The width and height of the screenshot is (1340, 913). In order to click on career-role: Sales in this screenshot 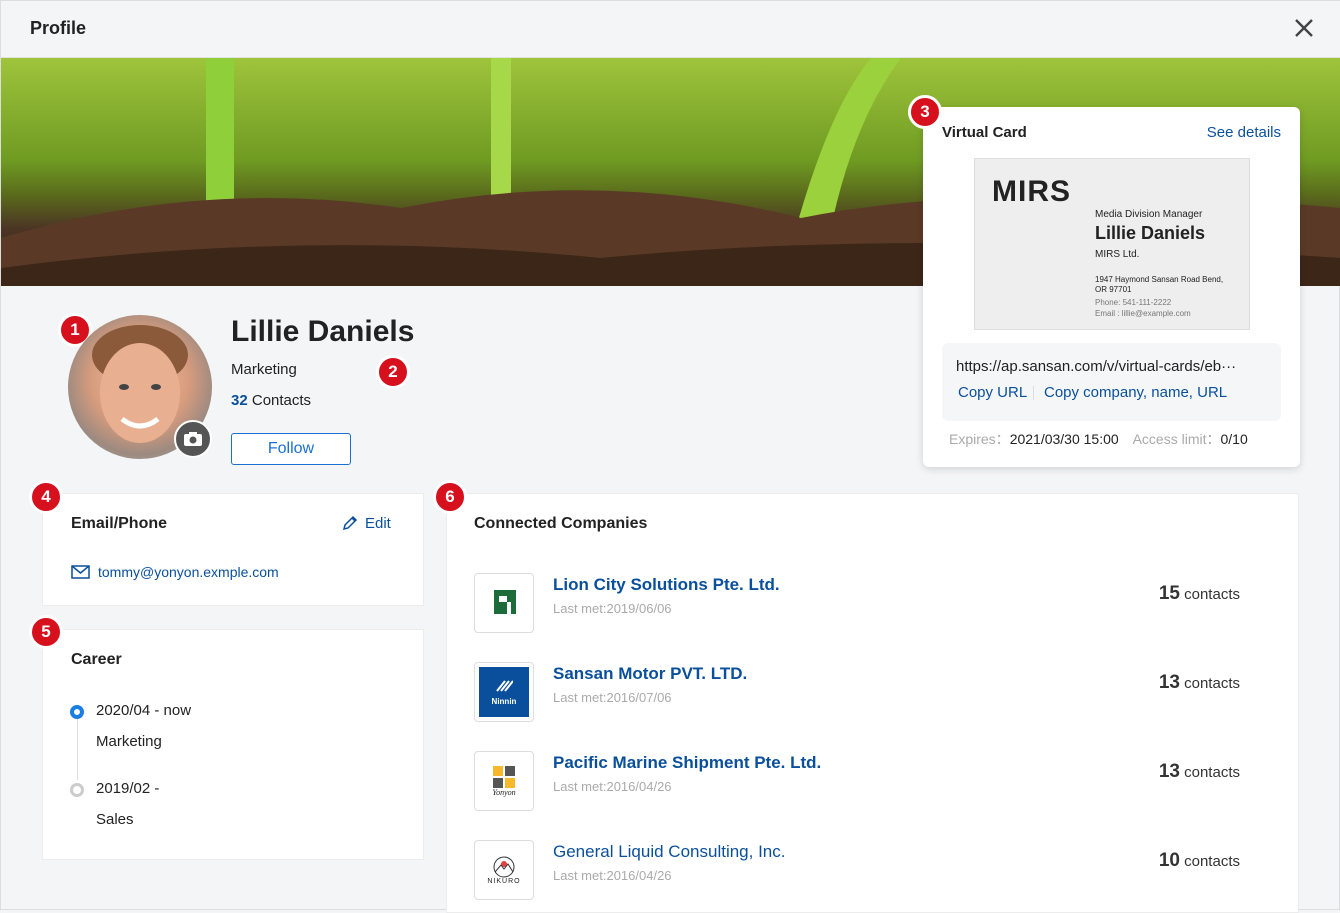, I will do `click(115, 819)`.